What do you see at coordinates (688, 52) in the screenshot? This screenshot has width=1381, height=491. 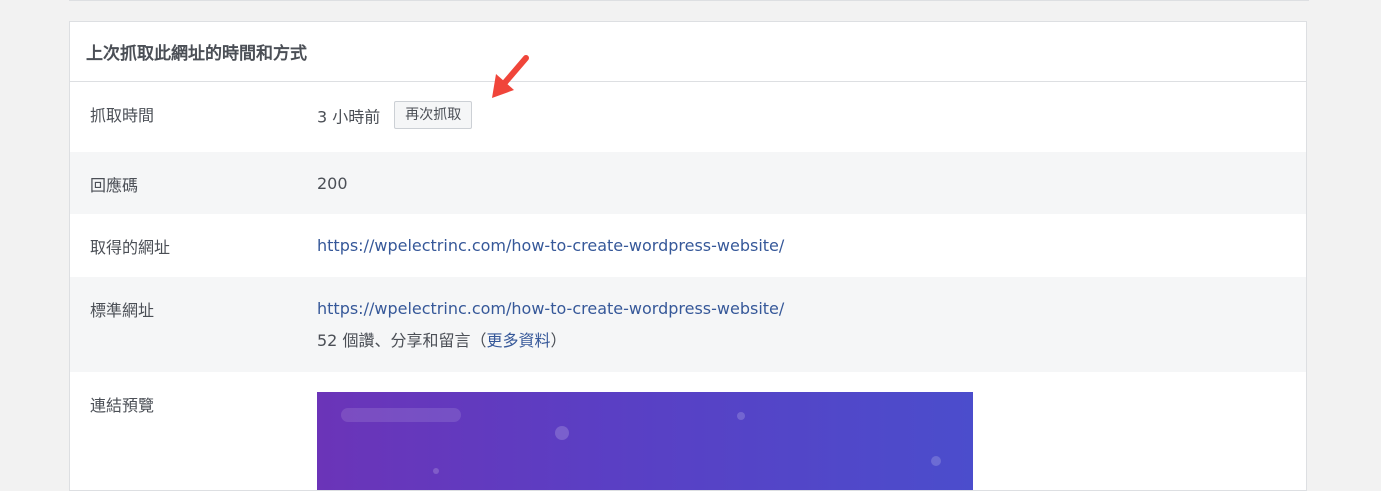 I see `section-title: 上次抓取此網址的時間和方式` at bounding box center [688, 52].